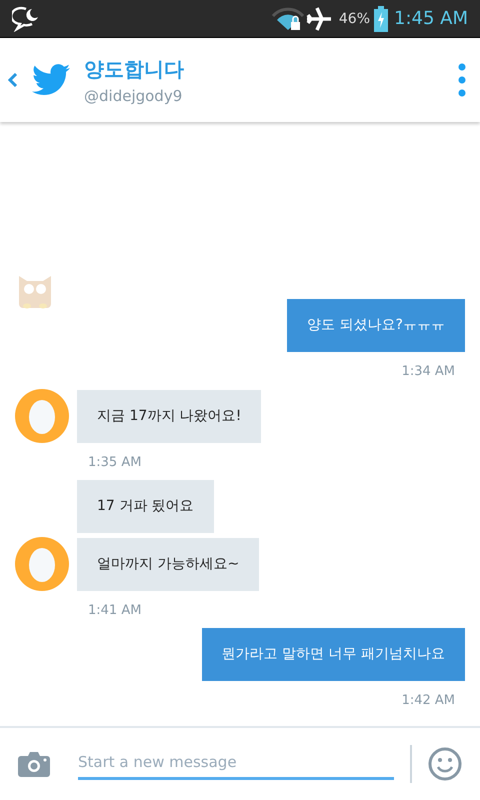 Image resolution: width=480 pixels, height=800 pixels. I want to click on message-time: 1:34 AM, so click(427, 372).